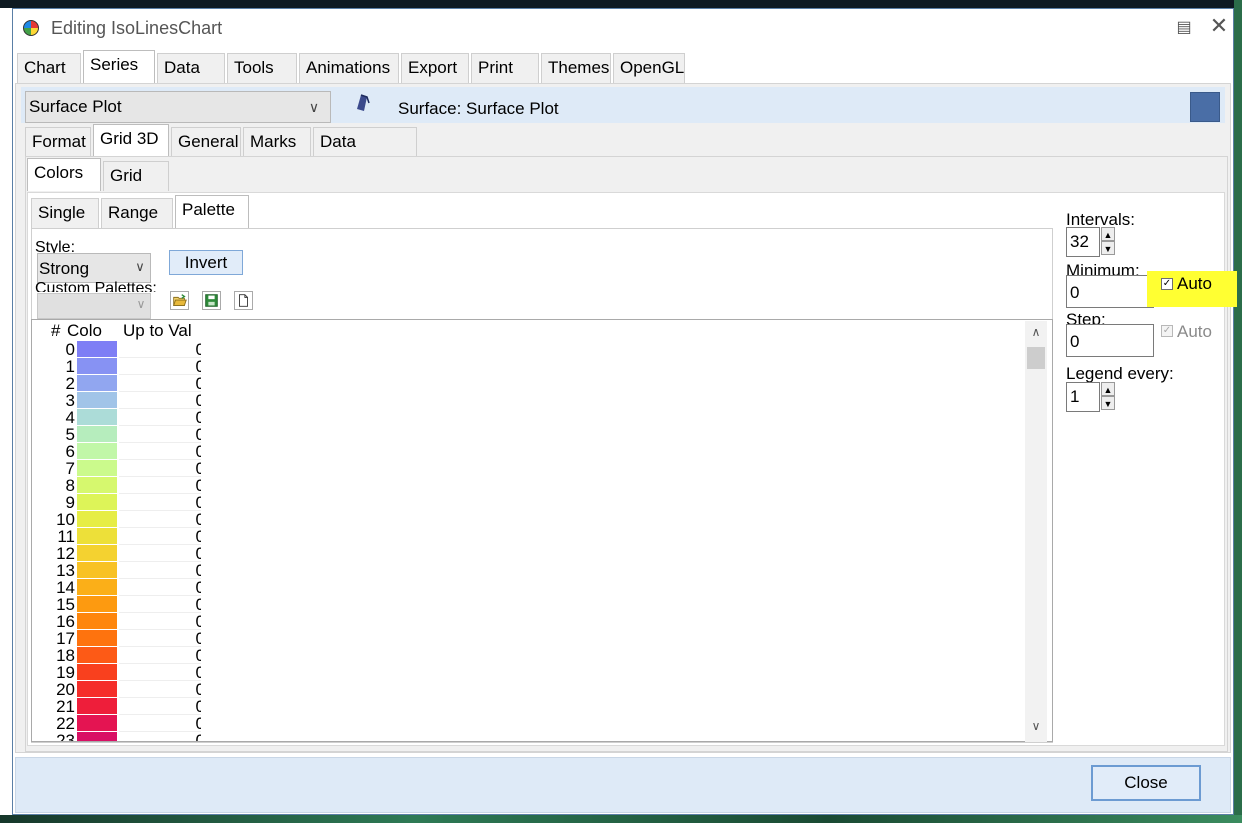 This screenshot has height=823, width=1242. What do you see at coordinates (191, 68) in the screenshot?
I see `tab-data: Data` at bounding box center [191, 68].